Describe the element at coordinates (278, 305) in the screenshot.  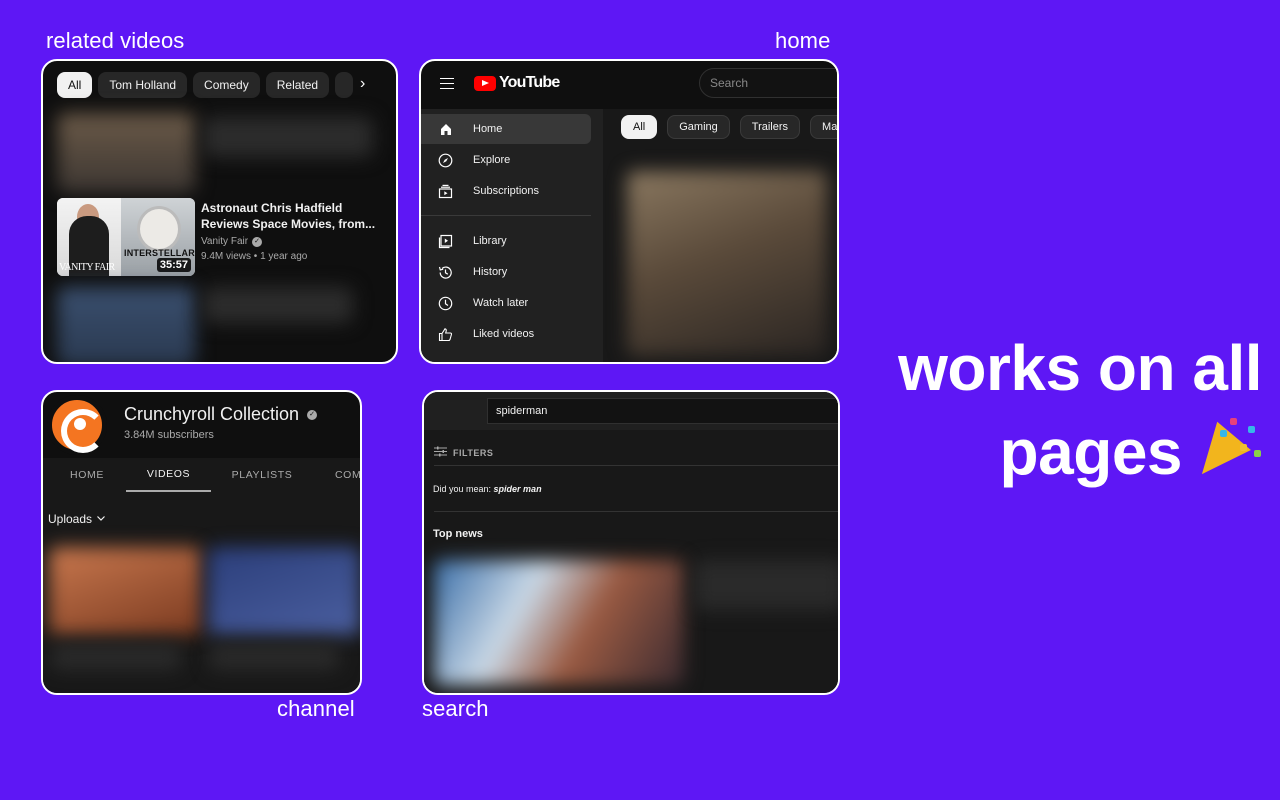
I see `blurred-video-bottom-text` at that location.